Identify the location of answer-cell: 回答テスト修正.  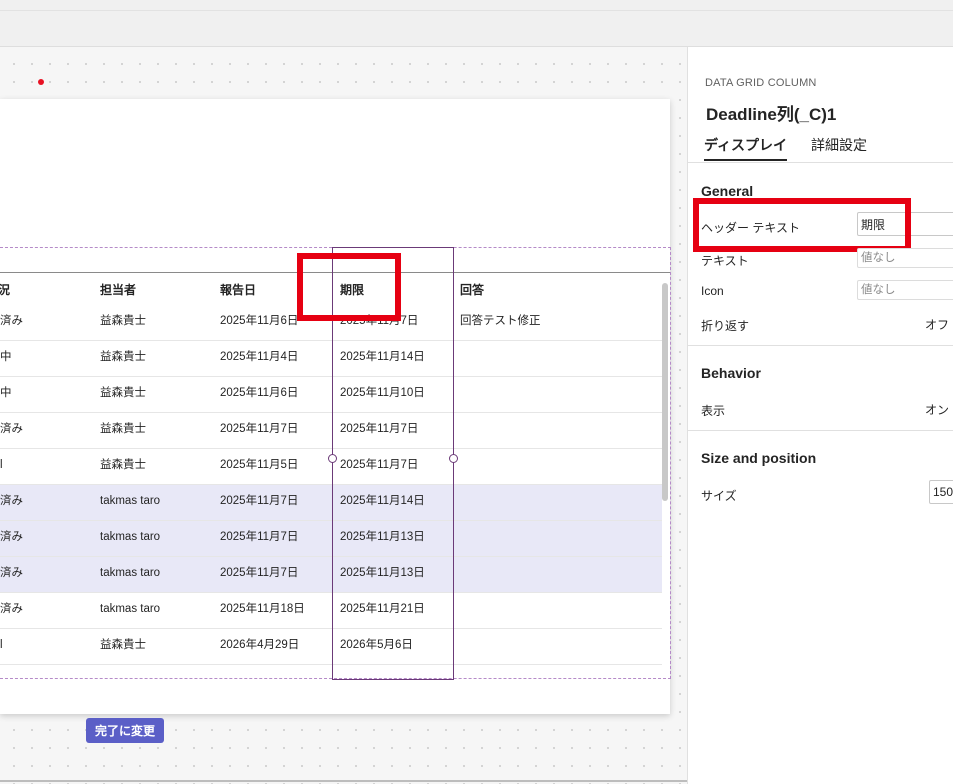
(500, 321).